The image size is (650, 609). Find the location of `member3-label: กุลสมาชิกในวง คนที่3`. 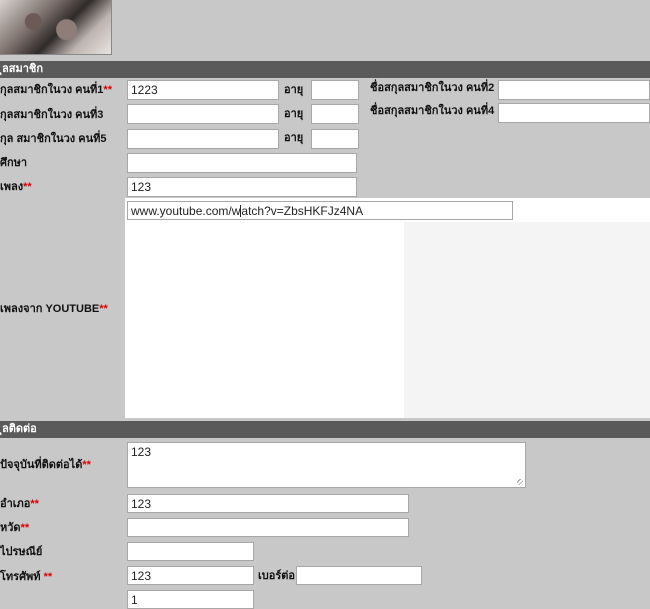

member3-label: กุลสมาชิกในวง คนที่3 is located at coordinates (52, 115).